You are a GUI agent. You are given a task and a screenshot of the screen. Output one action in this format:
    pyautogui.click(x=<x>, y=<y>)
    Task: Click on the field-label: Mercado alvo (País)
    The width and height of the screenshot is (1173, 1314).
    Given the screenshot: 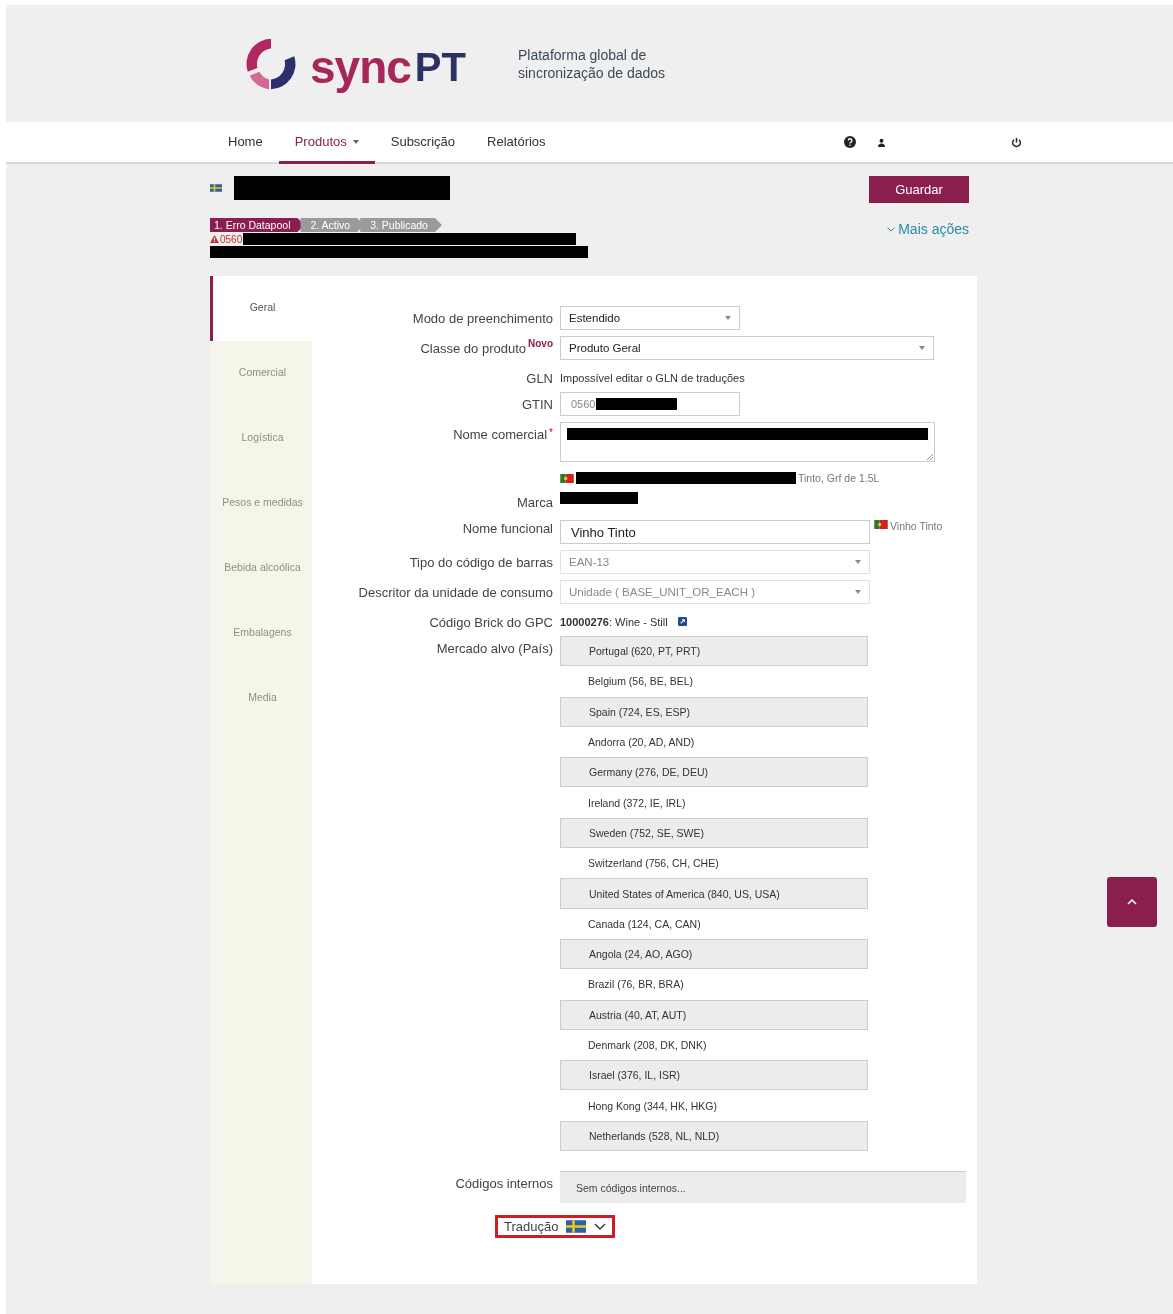 What is the action you would take?
    pyautogui.click(x=494, y=648)
    